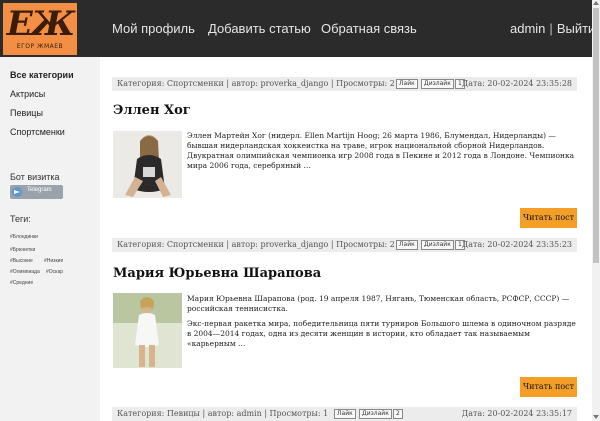  Describe the element at coordinates (21, 283) in the screenshot. I see `tag-link: #Средние` at that location.